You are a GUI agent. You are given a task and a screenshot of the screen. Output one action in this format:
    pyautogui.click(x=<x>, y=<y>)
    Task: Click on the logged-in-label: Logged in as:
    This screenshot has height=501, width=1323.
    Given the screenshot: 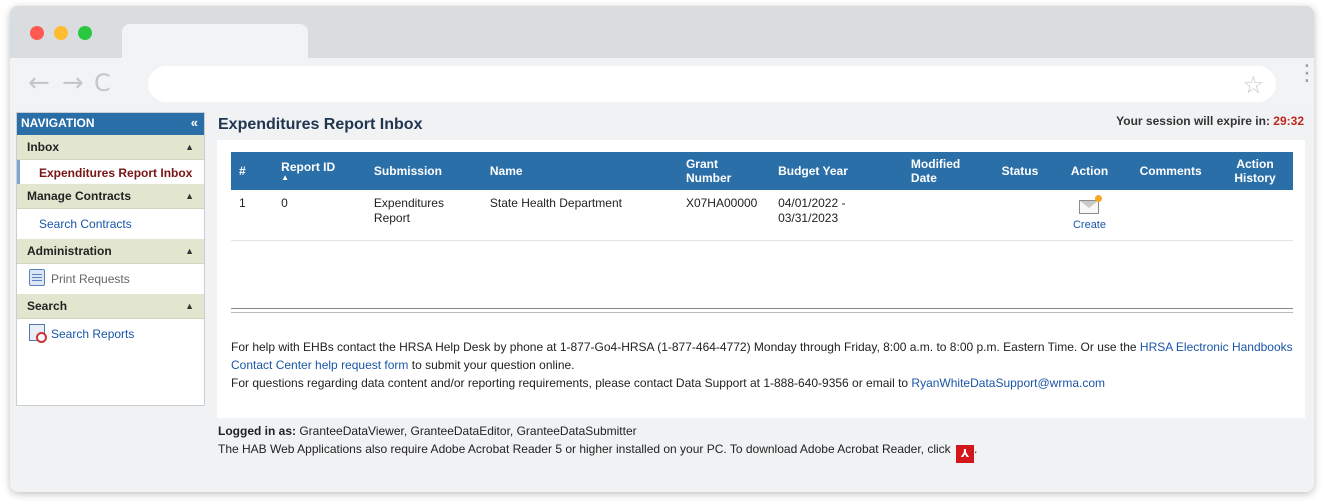 What is the action you would take?
    pyautogui.click(x=257, y=431)
    